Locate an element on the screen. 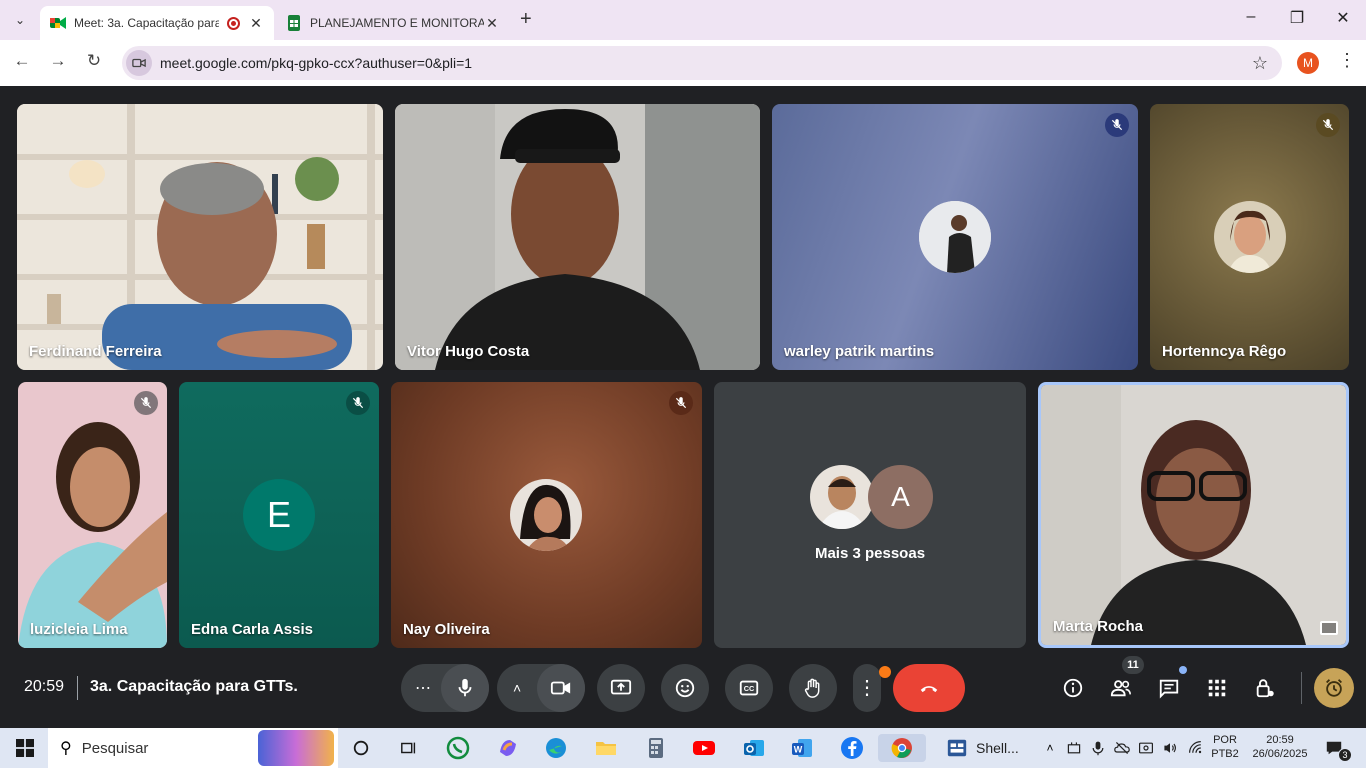  chat-button is located at coordinates (1170, 685).